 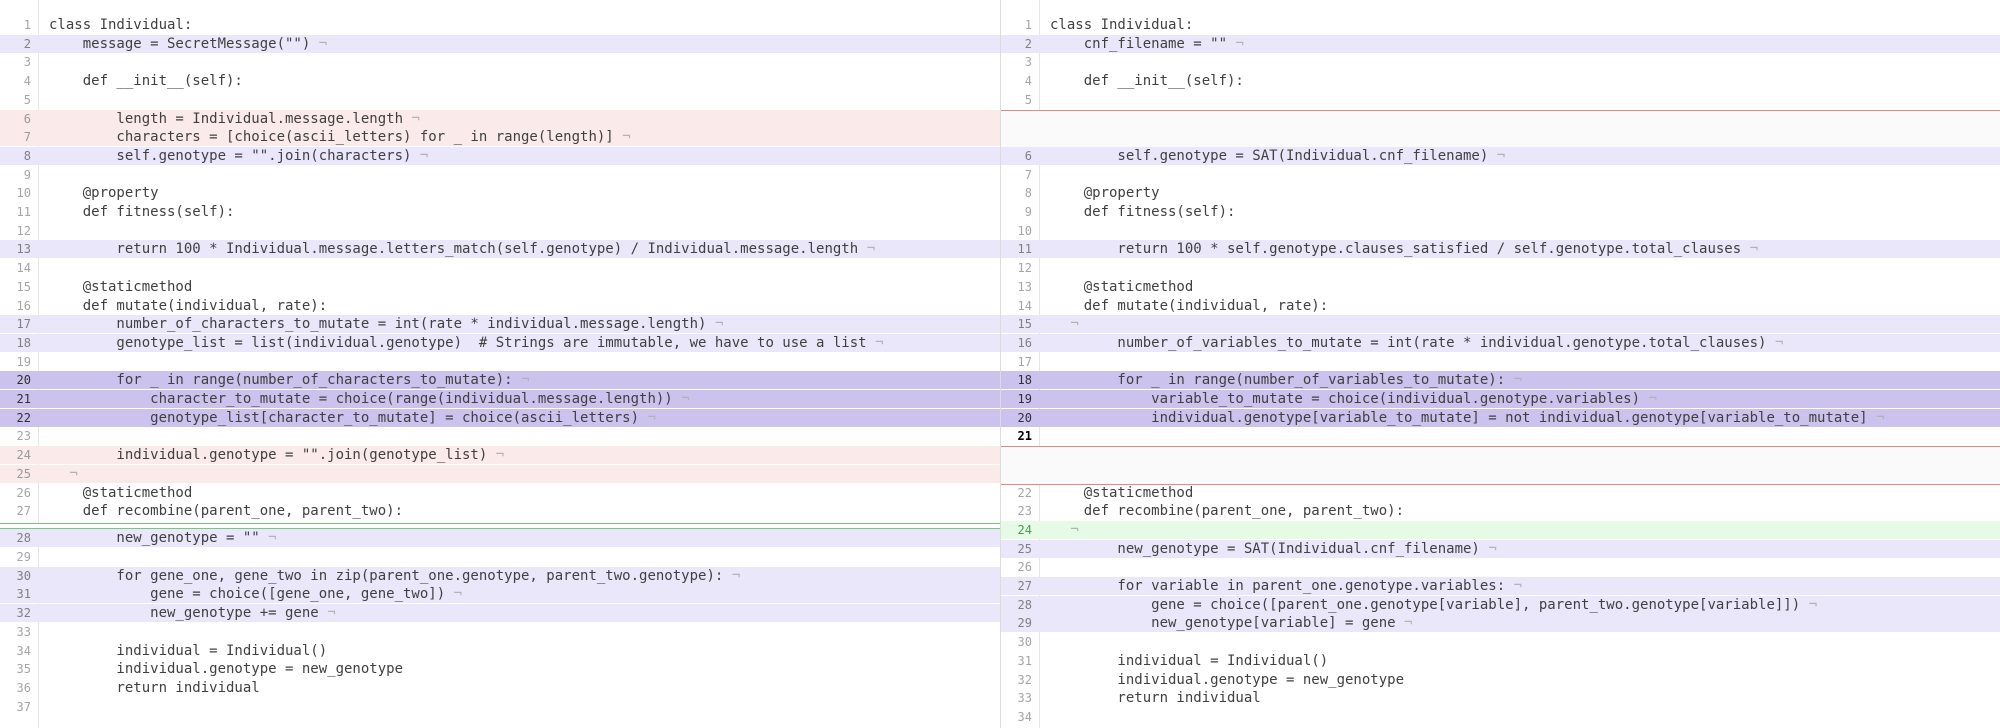 I want to click on left-code-line: 4 def __init__(self):, so click(x=500, y=81).